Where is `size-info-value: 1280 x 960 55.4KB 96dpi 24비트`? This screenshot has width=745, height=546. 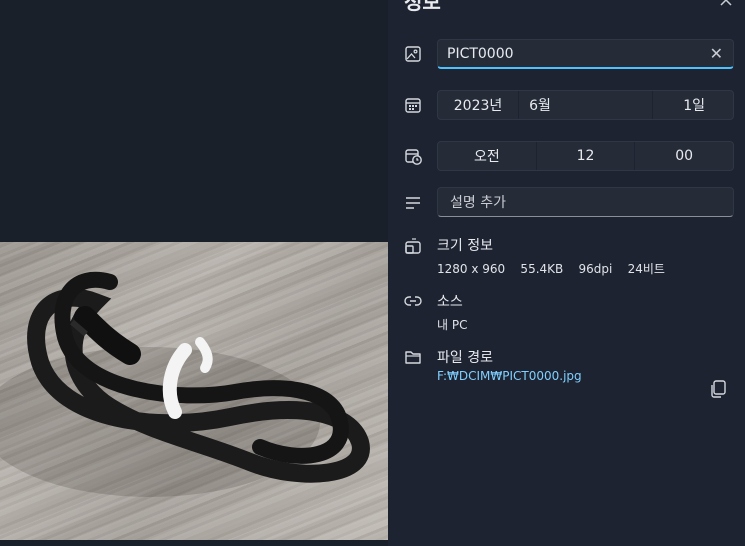 size-info-value: 1280 x 960 55.4KB 96dpi 24비트 is located at coordinates (551, 269).